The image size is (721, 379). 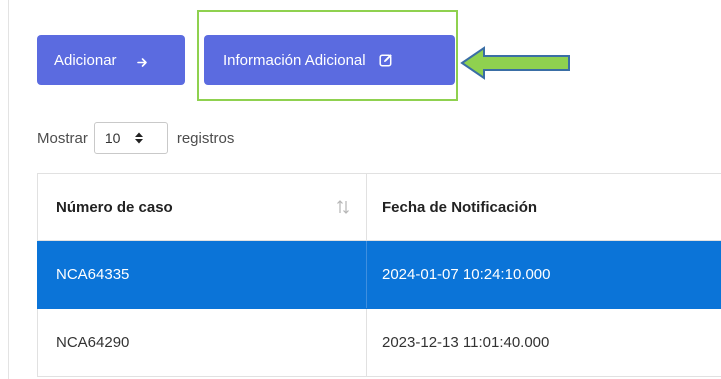 I want to click on column-header-notification-date: Fecha de Notificación, so click(x=544, y=207).